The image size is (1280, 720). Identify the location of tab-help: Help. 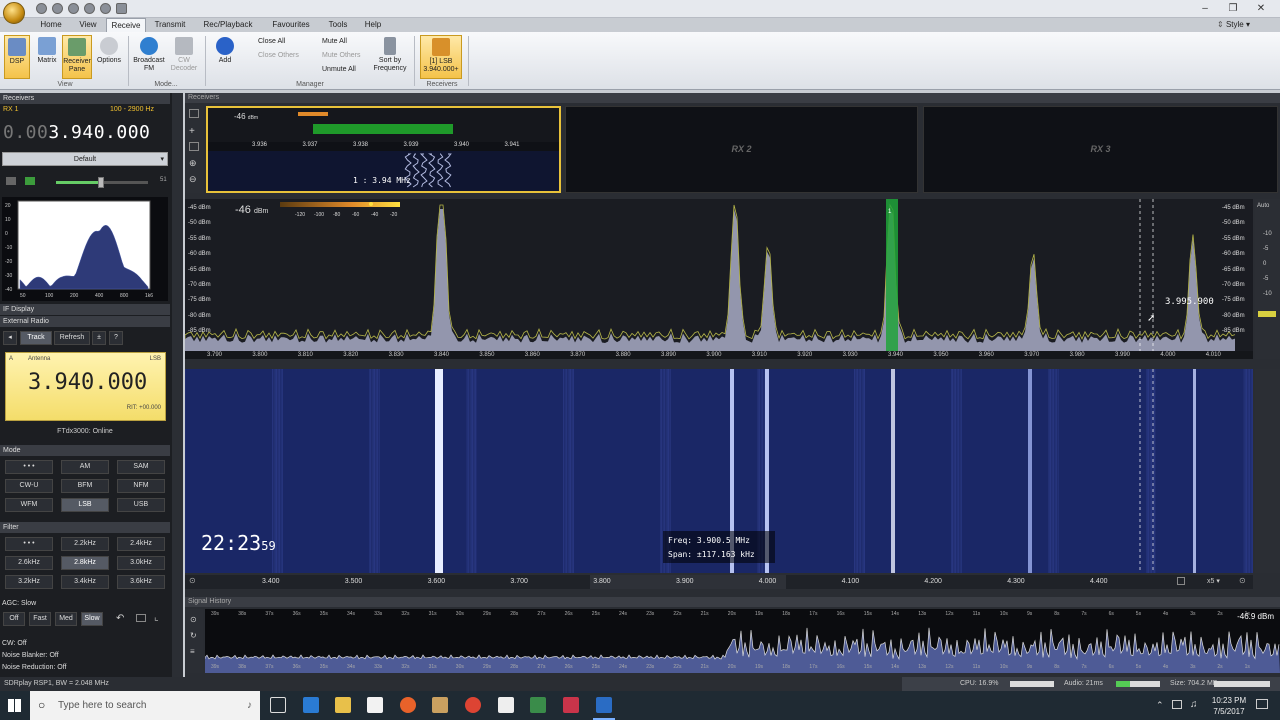
(373, 25).